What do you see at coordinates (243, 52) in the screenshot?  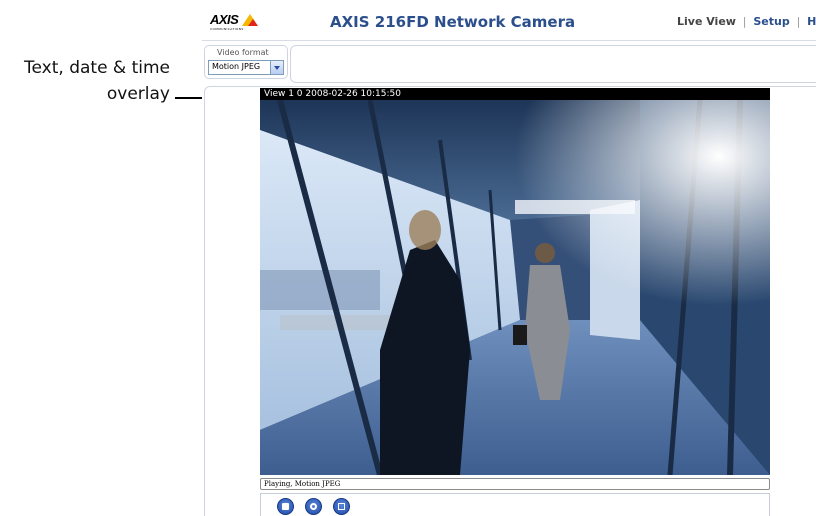 I see `video-format-label: Video format` at bounding box center [243, 52].